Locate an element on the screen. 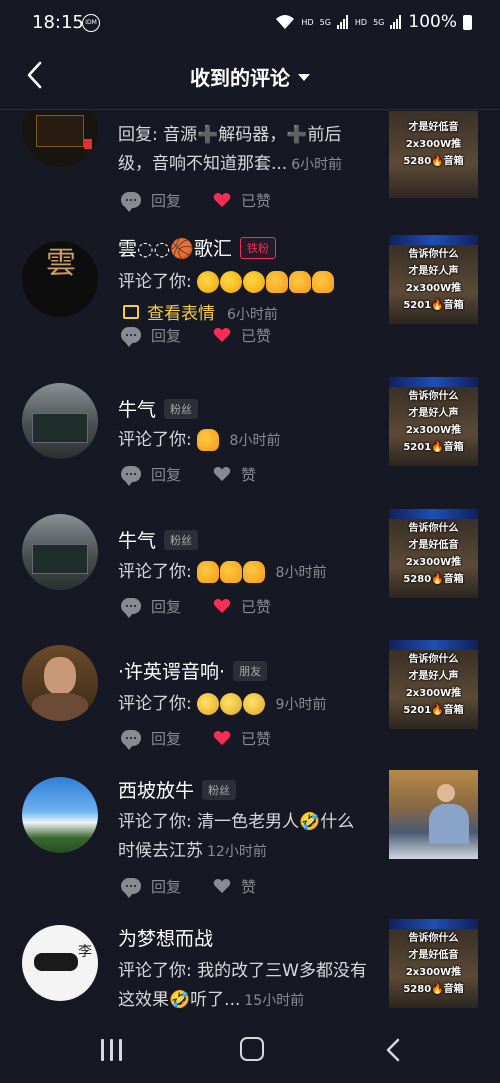  user-name: ·许英谔音响· 朋友 is located at coordinates (193, 670).